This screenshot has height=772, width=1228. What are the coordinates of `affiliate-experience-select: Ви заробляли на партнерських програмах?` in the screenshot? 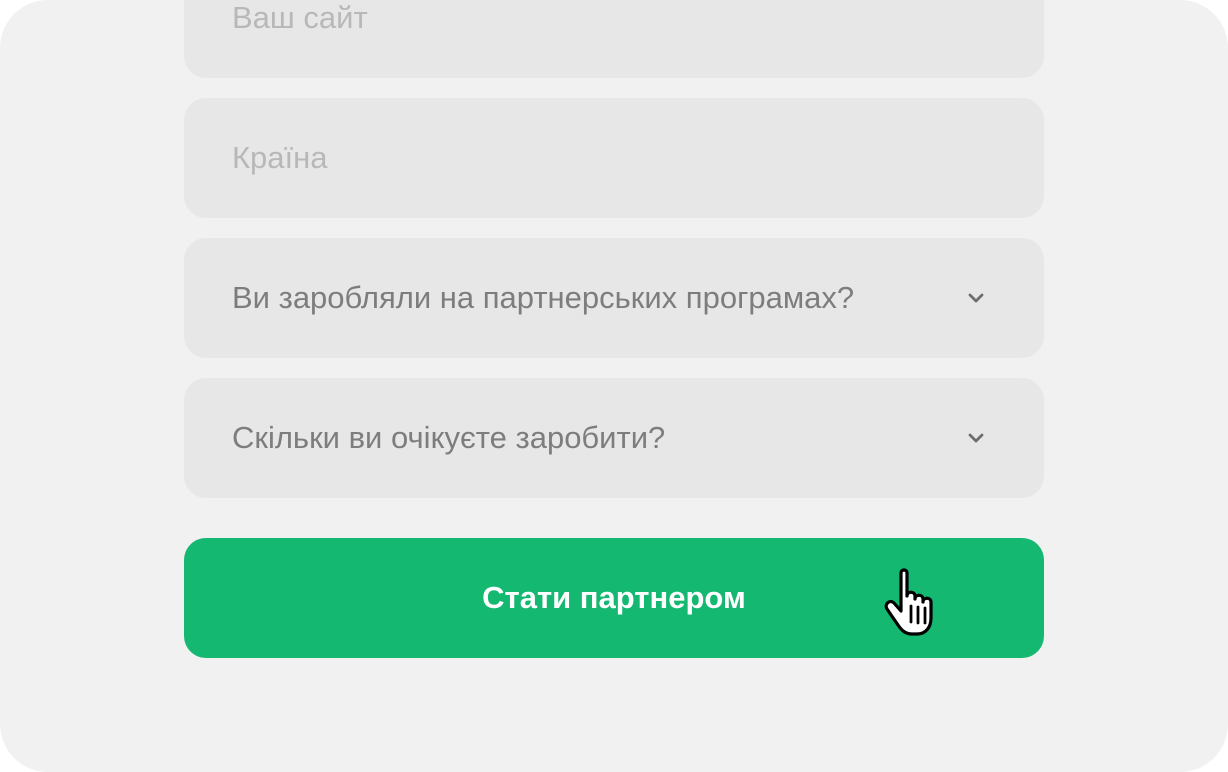 It's located at (614, 298).